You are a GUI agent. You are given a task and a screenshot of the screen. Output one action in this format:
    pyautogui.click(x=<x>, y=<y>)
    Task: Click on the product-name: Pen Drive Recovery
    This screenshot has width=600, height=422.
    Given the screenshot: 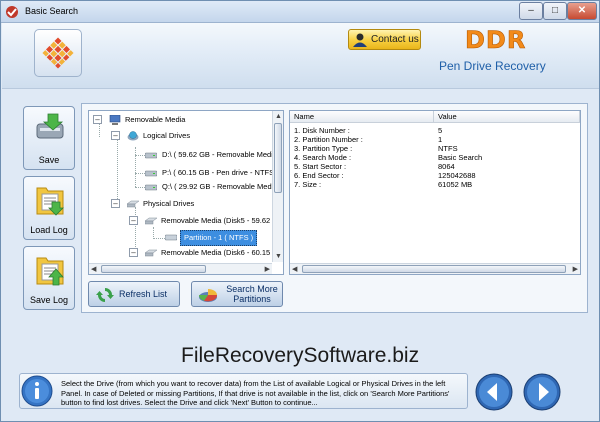 What is the action you would take?
    pyautogui.click(x=492, y=66)
    